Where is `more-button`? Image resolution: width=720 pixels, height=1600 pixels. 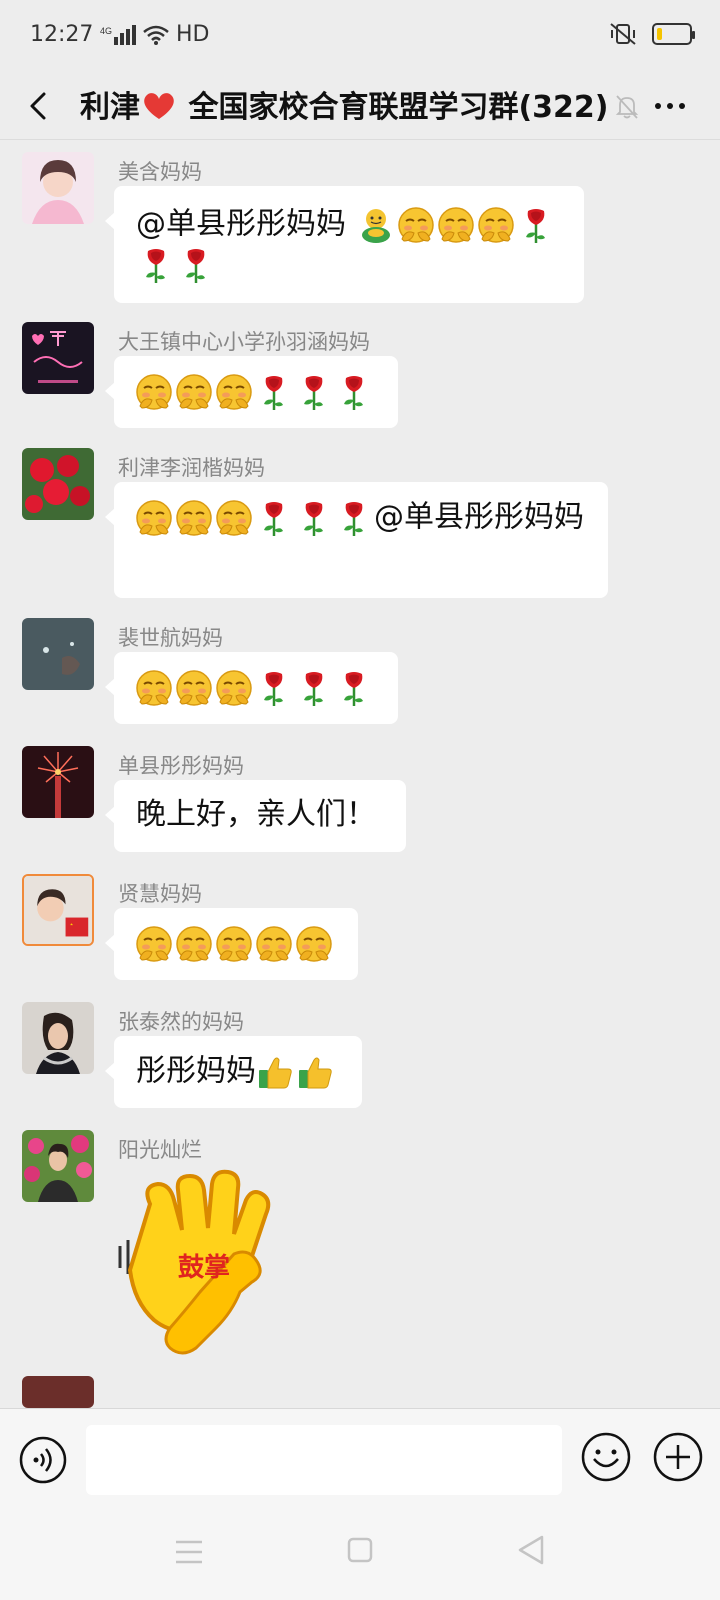
more-button is located at coordinates (670, 106).